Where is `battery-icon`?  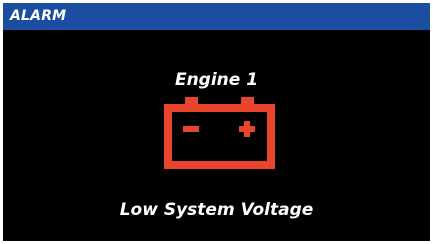
battery-icon is located at coordinates (219, 133).